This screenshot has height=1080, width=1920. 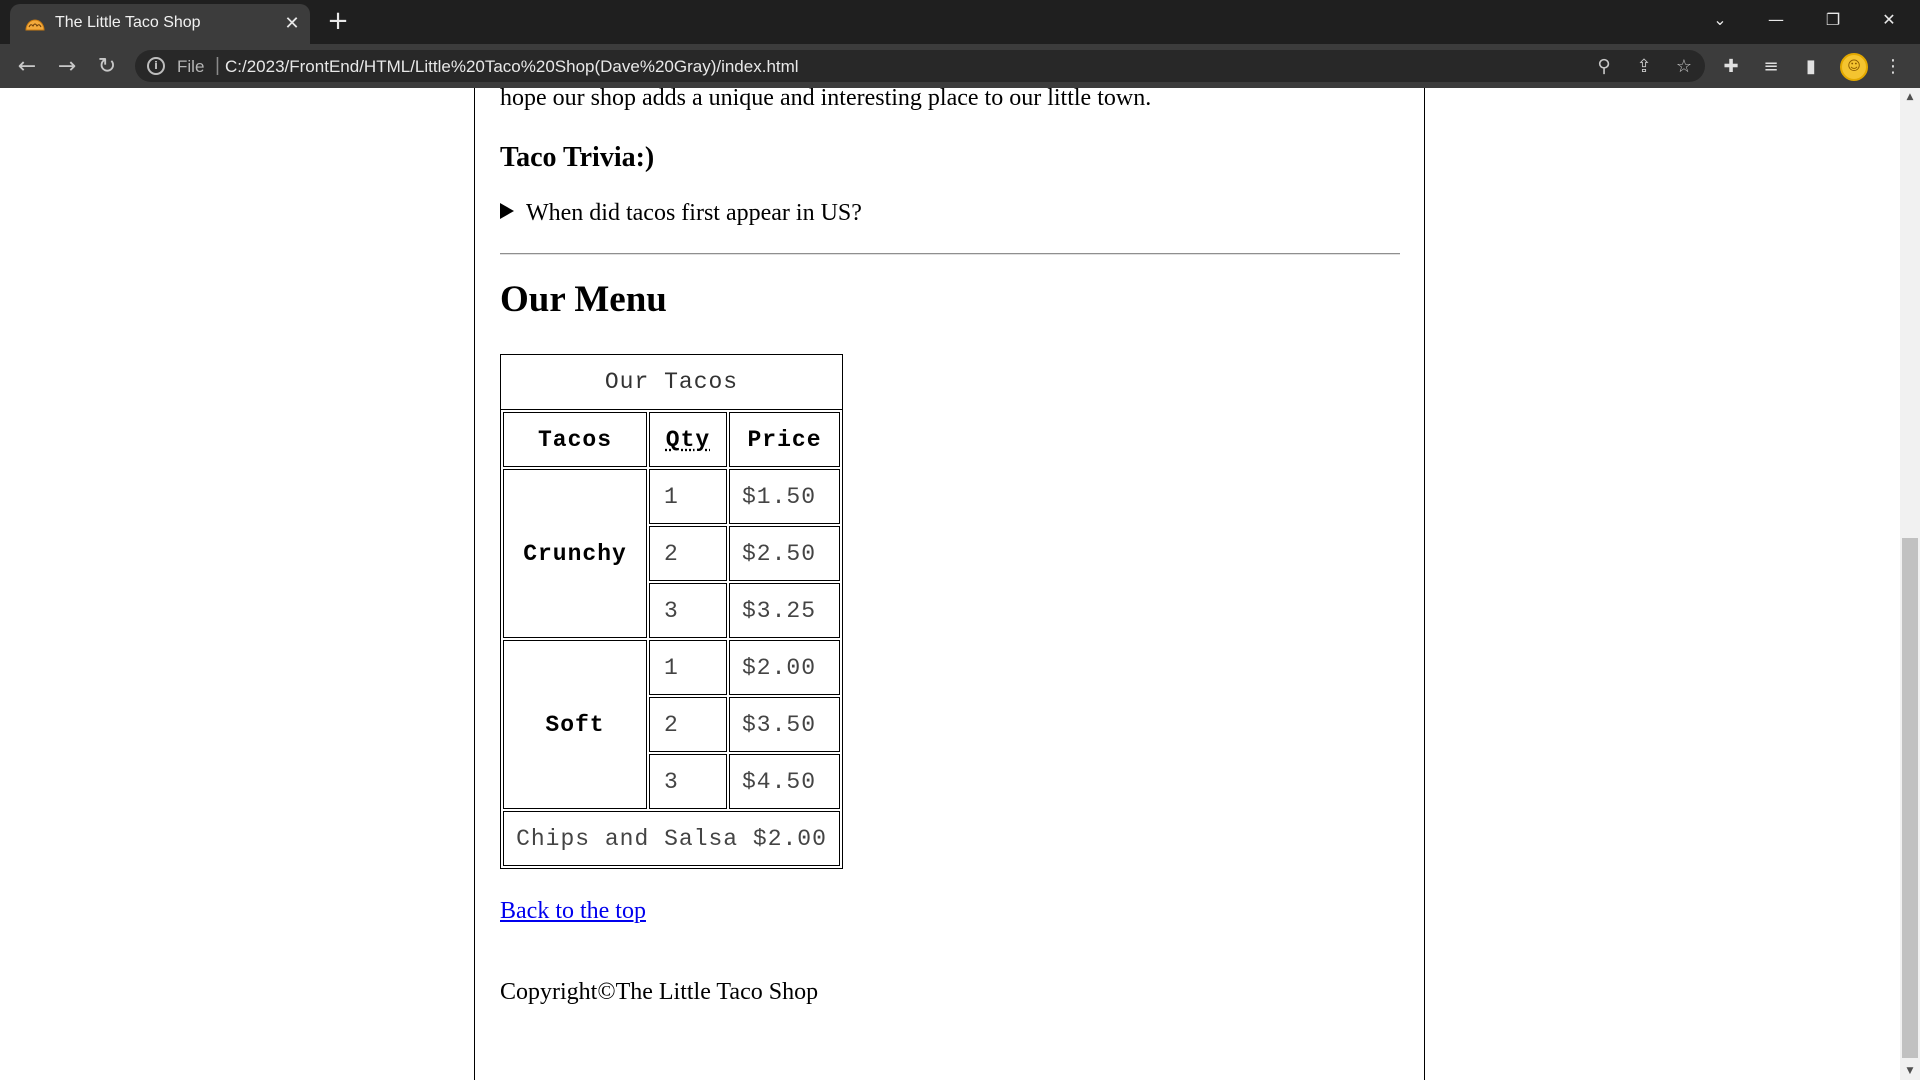 I want to click on menu-heading: Our Menu, so click(x=583, y=299).